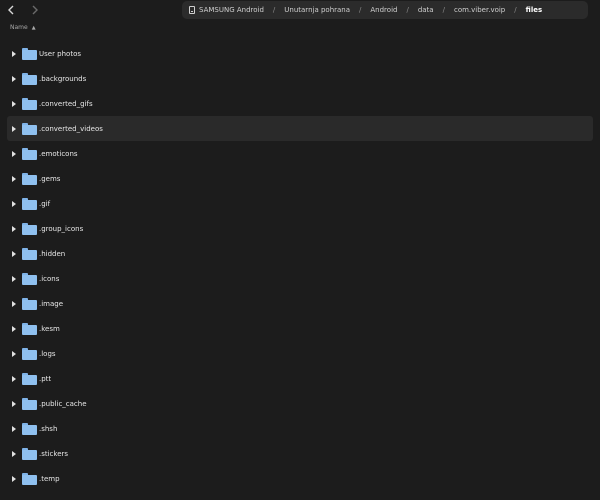 The width and height of the screenshot is (600, 500). I want to click on folder-row: .gif, so click(300, 203).